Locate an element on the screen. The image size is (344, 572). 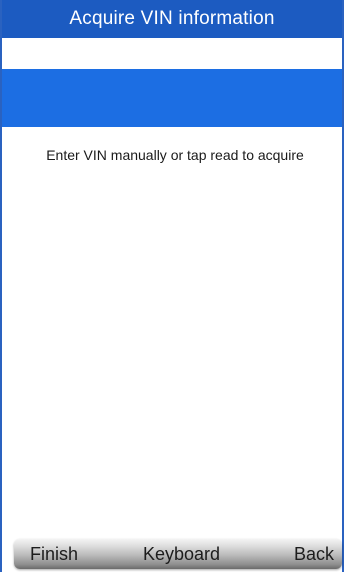
finish-button: Finish is located at coordinates (54, 554).